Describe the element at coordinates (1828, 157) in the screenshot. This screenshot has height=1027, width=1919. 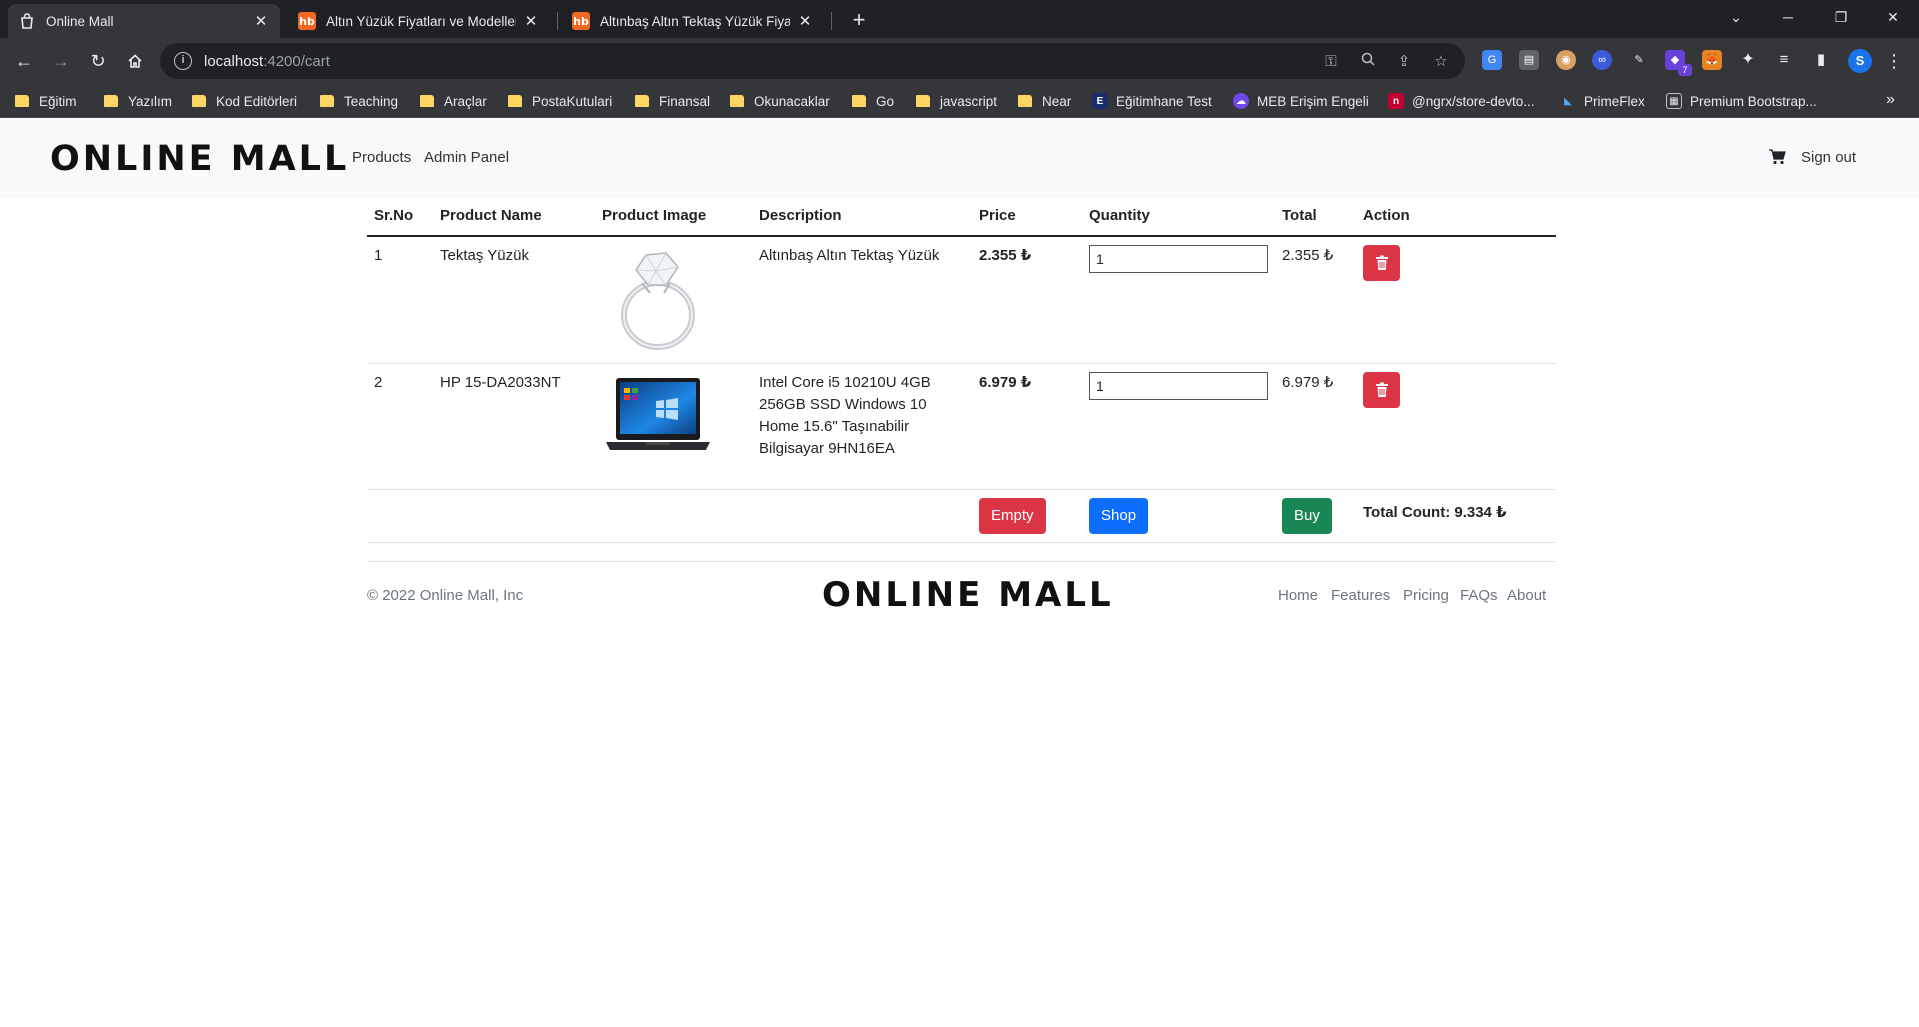
I see `sign-out-link: Sign out` at that location.